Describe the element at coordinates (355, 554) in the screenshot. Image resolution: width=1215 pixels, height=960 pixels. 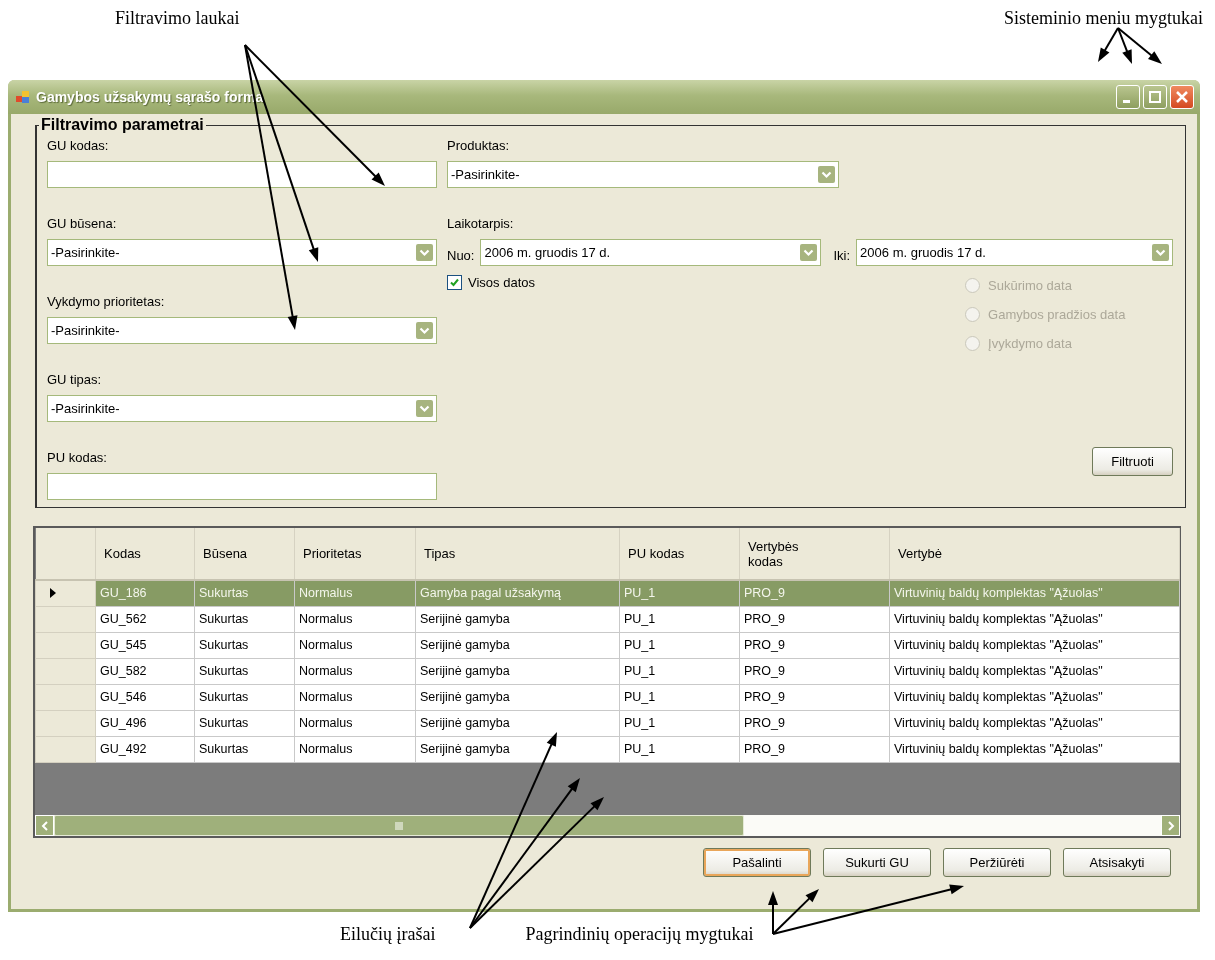
I see `column-header: Prioritetas` at that location.